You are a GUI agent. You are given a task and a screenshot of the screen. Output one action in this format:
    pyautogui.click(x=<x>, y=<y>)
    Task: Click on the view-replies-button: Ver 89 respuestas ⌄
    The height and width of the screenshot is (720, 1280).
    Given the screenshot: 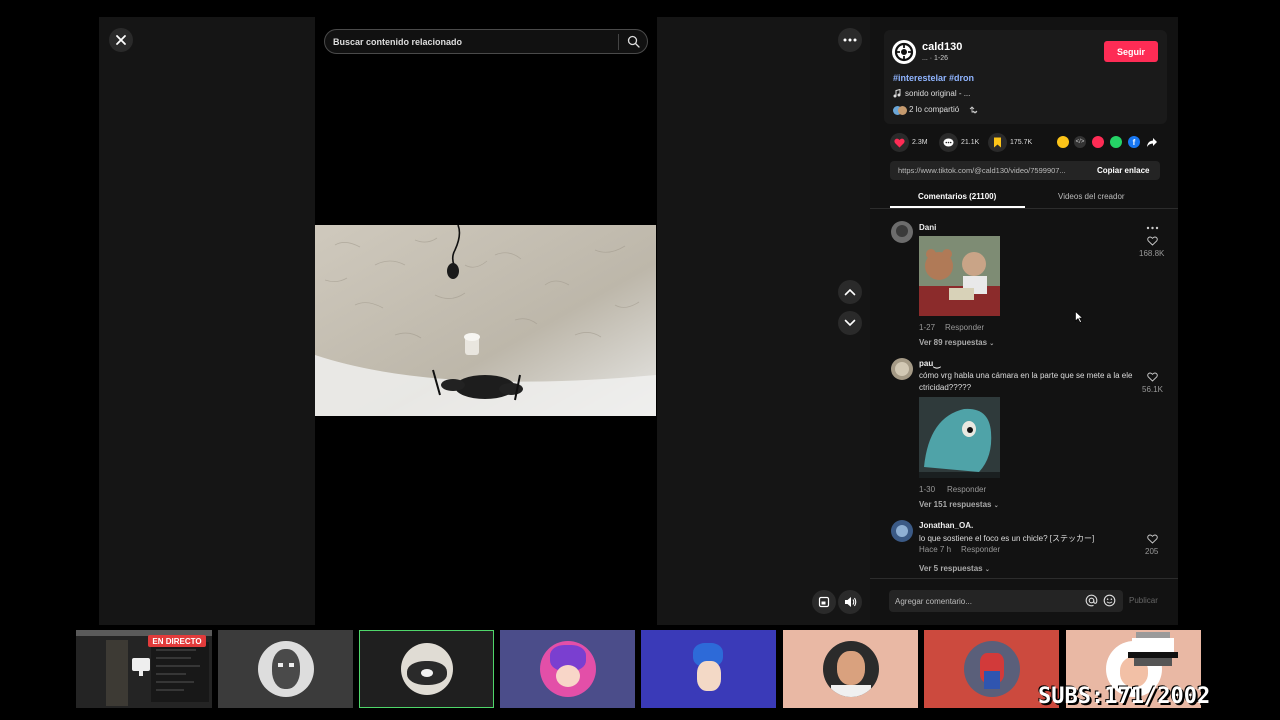 What is the action you would take?
    pyautogui.click(x=956, y=342)
    